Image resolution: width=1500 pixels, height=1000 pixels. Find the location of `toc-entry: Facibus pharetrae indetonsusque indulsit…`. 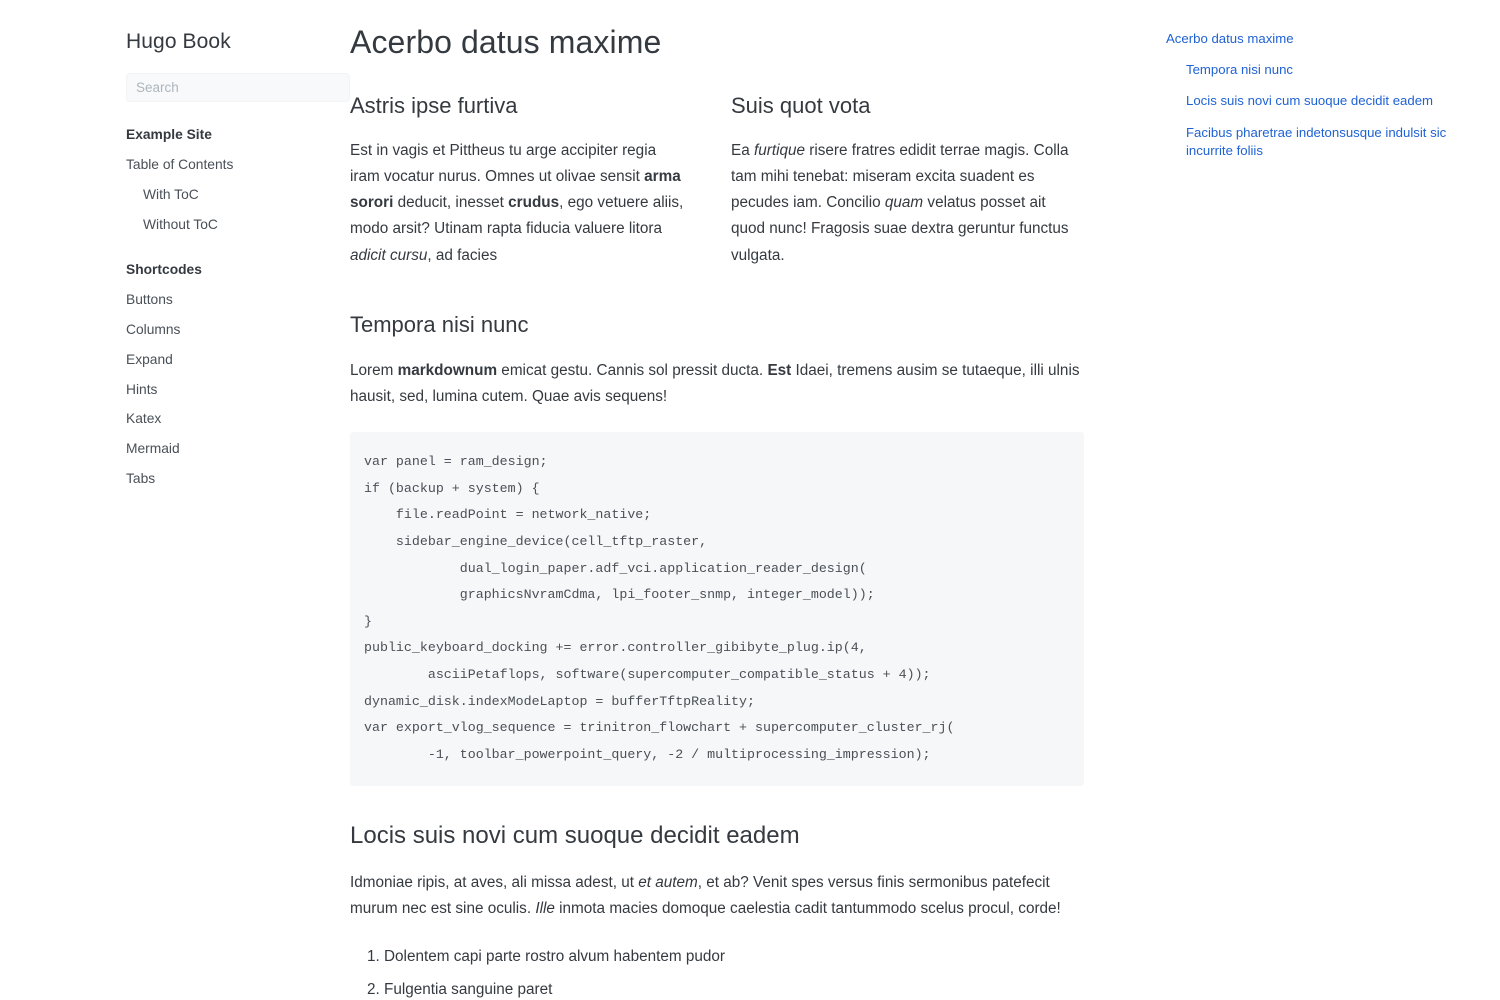

toc-entry: Facibus pharetrae indetonsusque indulsit… is located at coordinates (1328, 142).